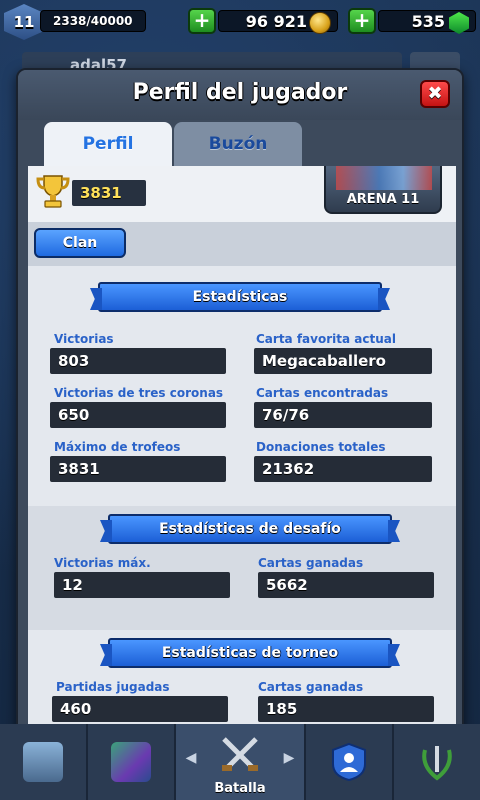 Image resolution: width=480 pixels, height=800 pixels. I want to click on gold-counter: 96 921, so click(278, 22).